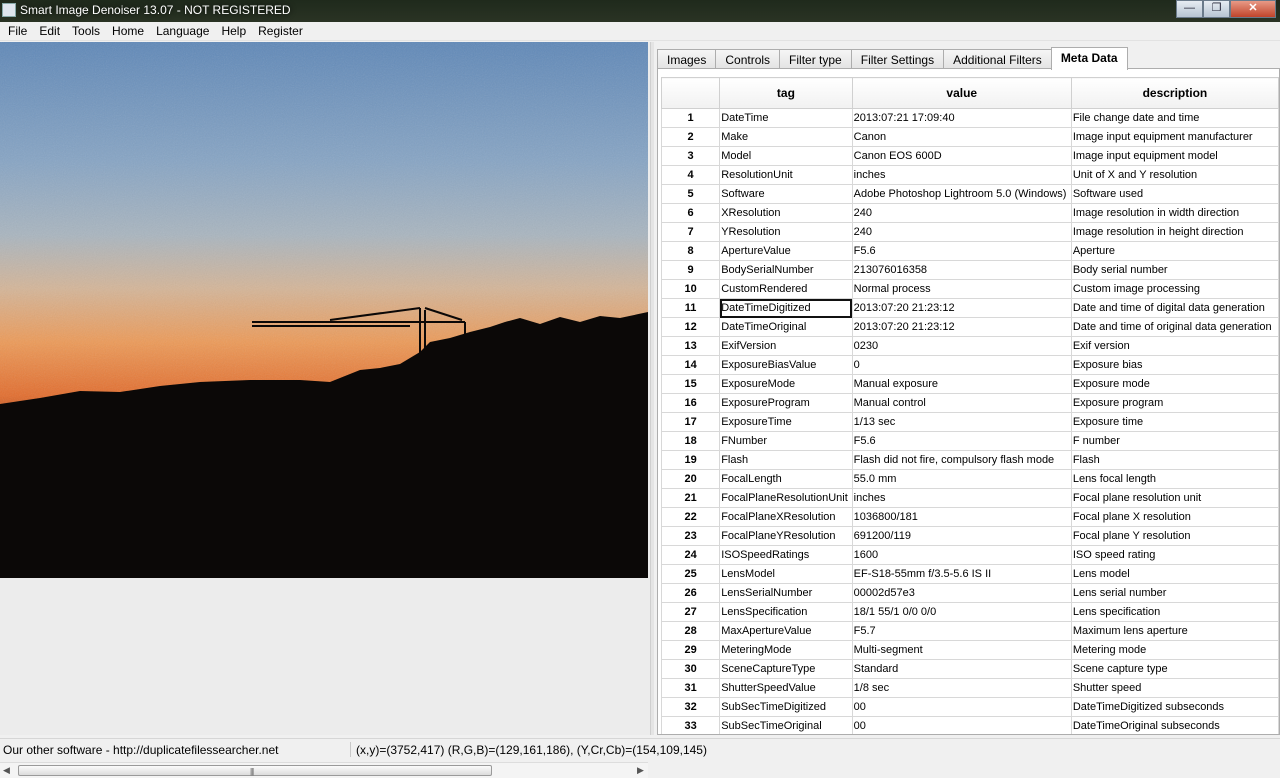 This screenshot has width=1280, height=778. I want to click on row-number-cell: 6, so click(690, 213).